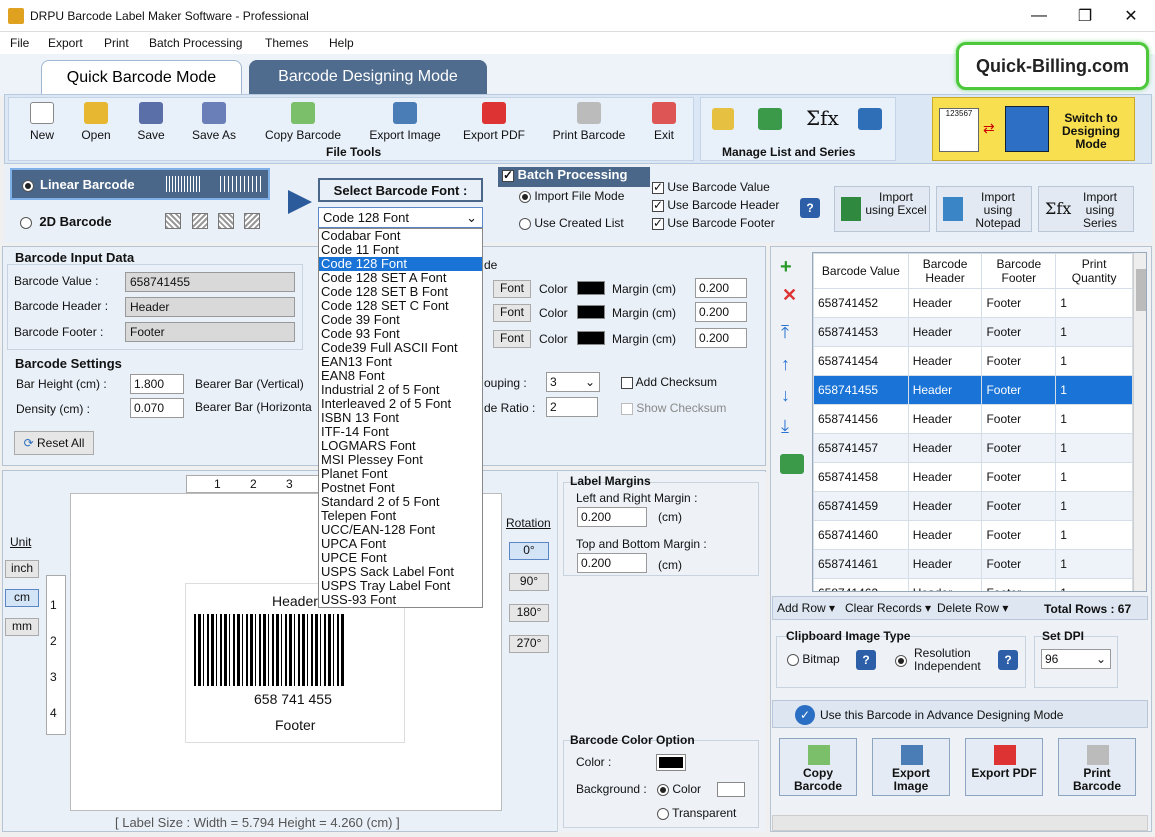 Image resolution: width=1155 pixels, height=837 pixels. I want to click on use-created-list-radio, so click(525, 223).